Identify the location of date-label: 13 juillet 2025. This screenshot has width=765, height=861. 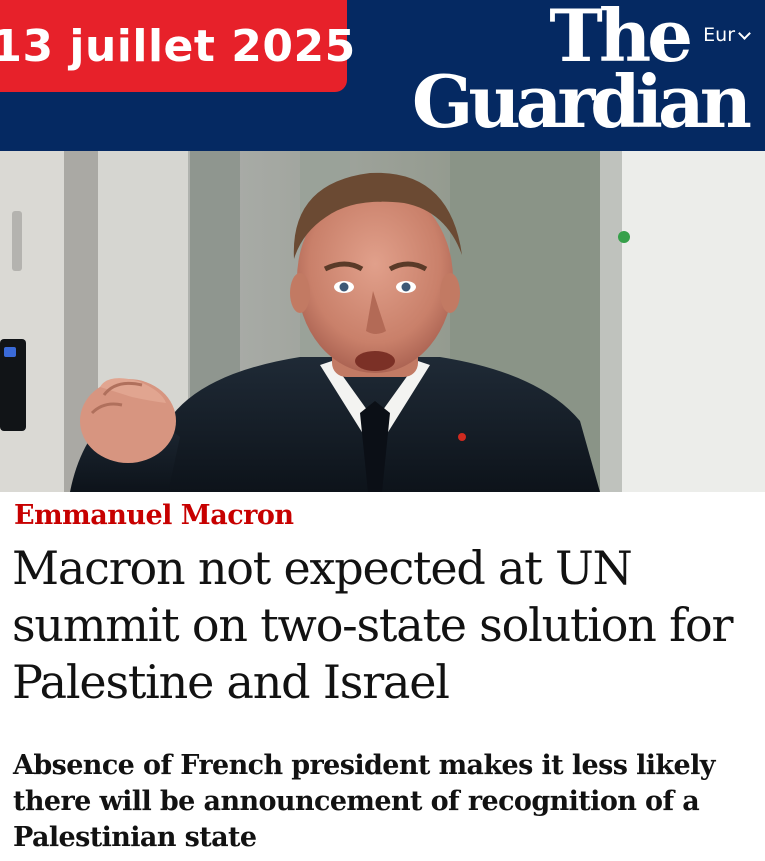
(178, 46).